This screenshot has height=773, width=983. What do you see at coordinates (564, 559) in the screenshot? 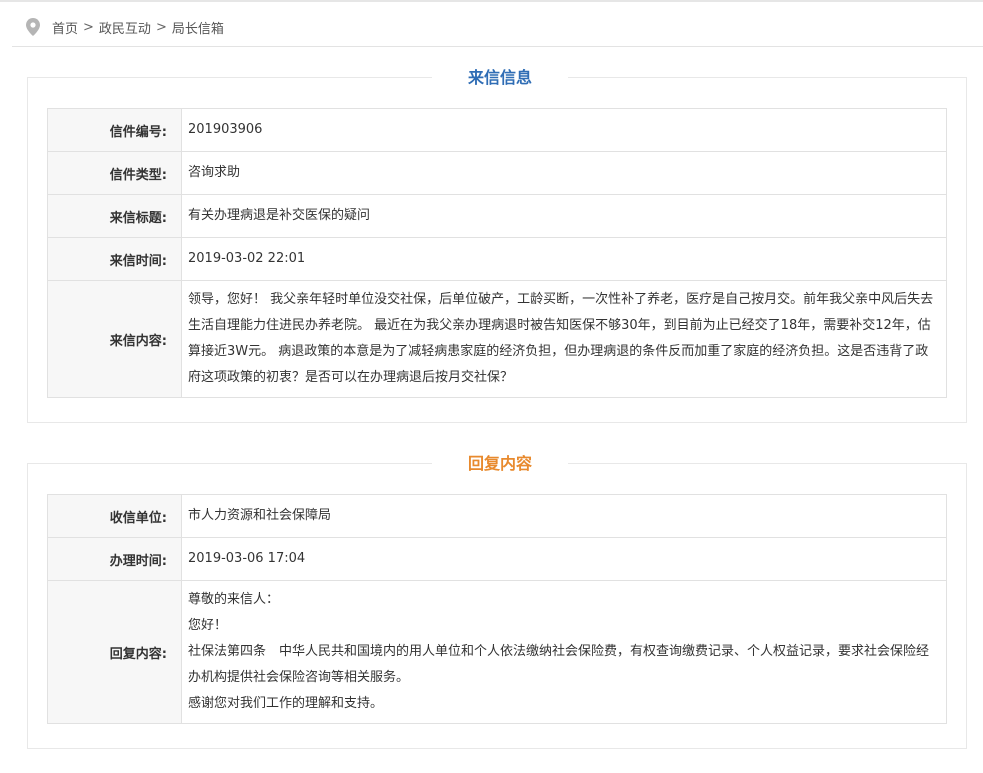
I see `handling-time-value: 2019-03-06 17:04` at bounding box center [564, 559].